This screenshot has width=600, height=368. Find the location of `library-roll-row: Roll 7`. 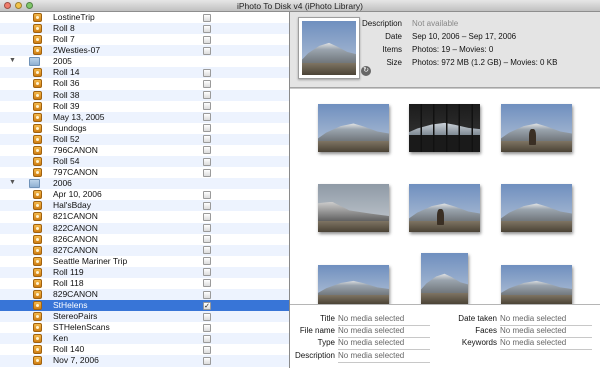

library-roll-row: Roll 7 is located at coordinates (144, 39).